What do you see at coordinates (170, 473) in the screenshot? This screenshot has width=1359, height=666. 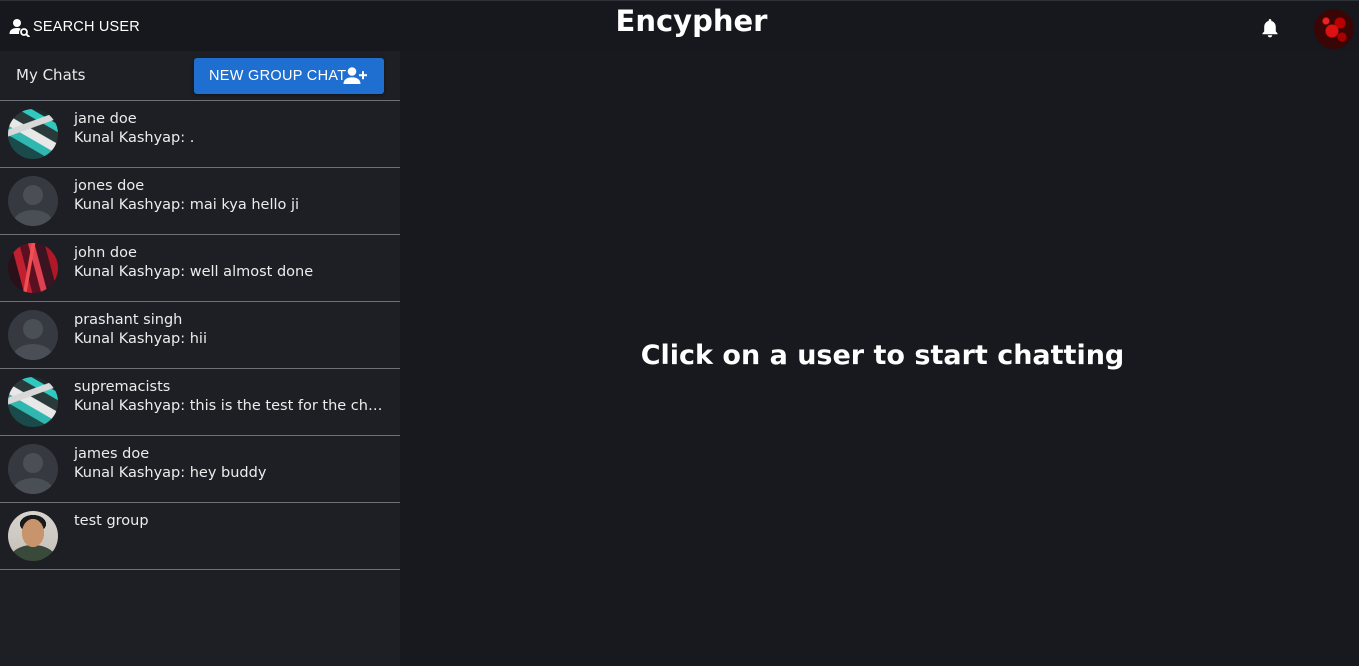 I see `chat-last-message: Kunal Kashyap: hey buddy` at bounding box center [170, 473].